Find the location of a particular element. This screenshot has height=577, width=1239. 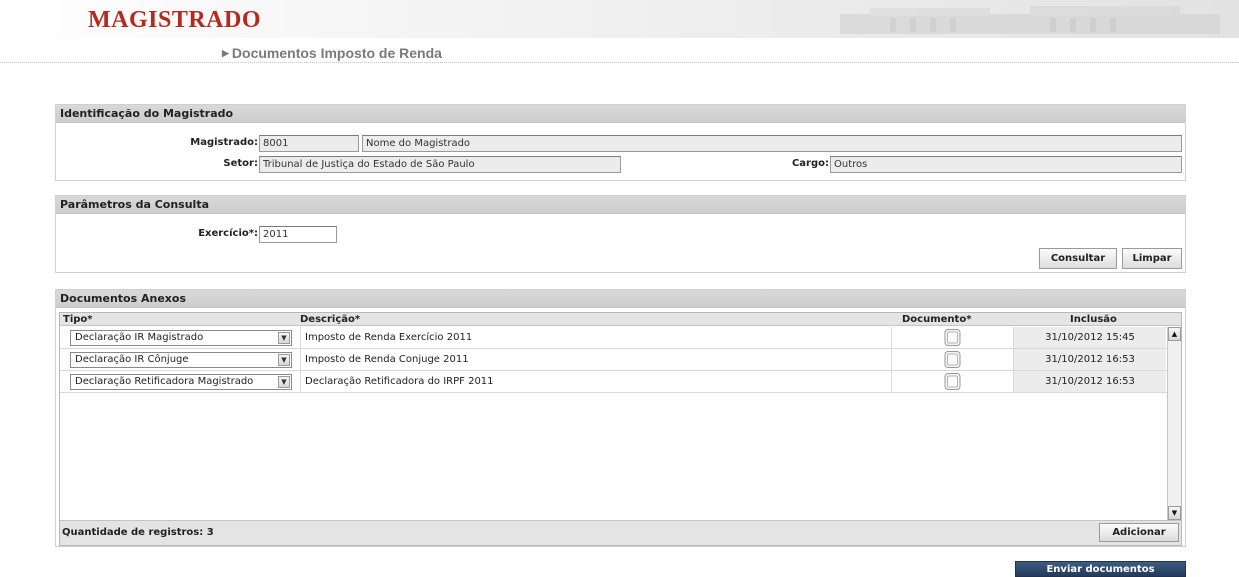

inclusao-cell: 31/10/2012 15:45 is located at coordinates (1089, 337).